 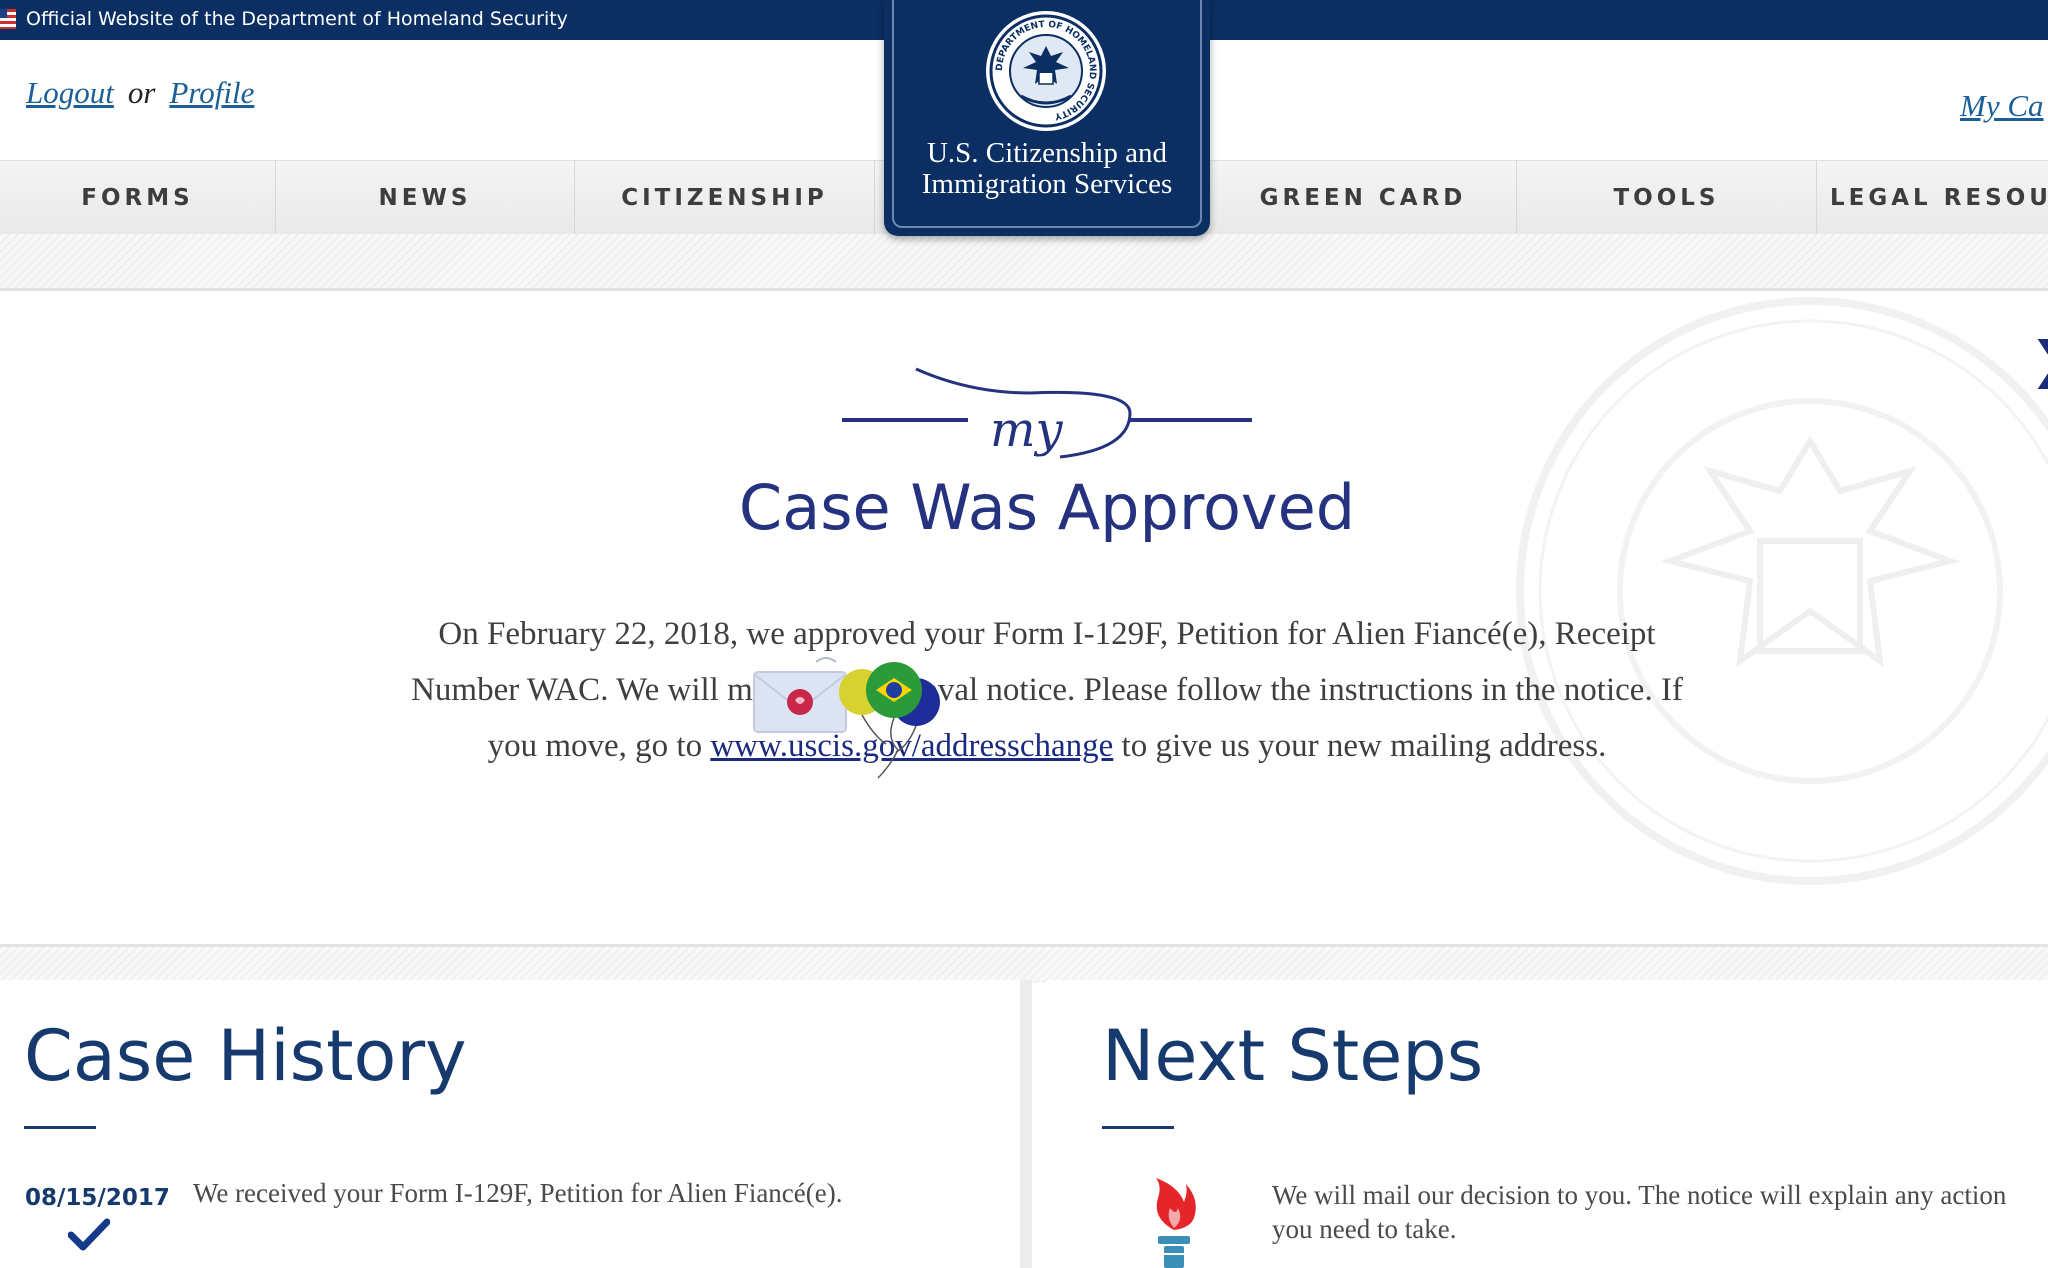 I want to click on nav-green-card: GREEN CARD, so click(x=1363, y=198).